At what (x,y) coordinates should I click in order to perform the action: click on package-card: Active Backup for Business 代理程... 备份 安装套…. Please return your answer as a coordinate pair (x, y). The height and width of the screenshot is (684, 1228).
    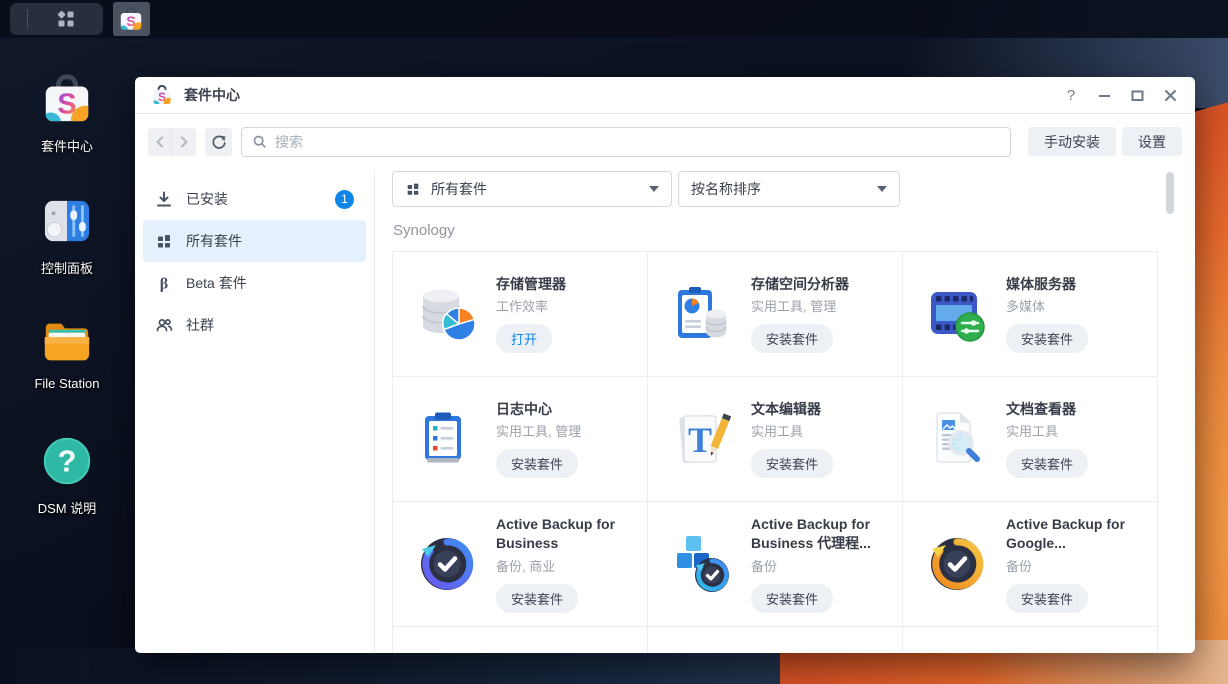
    Looking at the image, I should click on (775, 563).